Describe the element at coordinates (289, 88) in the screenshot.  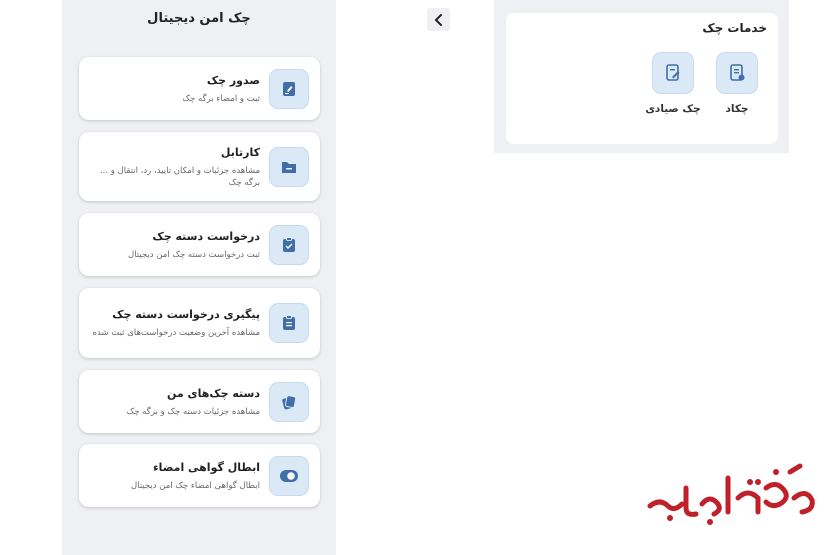
I see `check-issue-icon` at that location.